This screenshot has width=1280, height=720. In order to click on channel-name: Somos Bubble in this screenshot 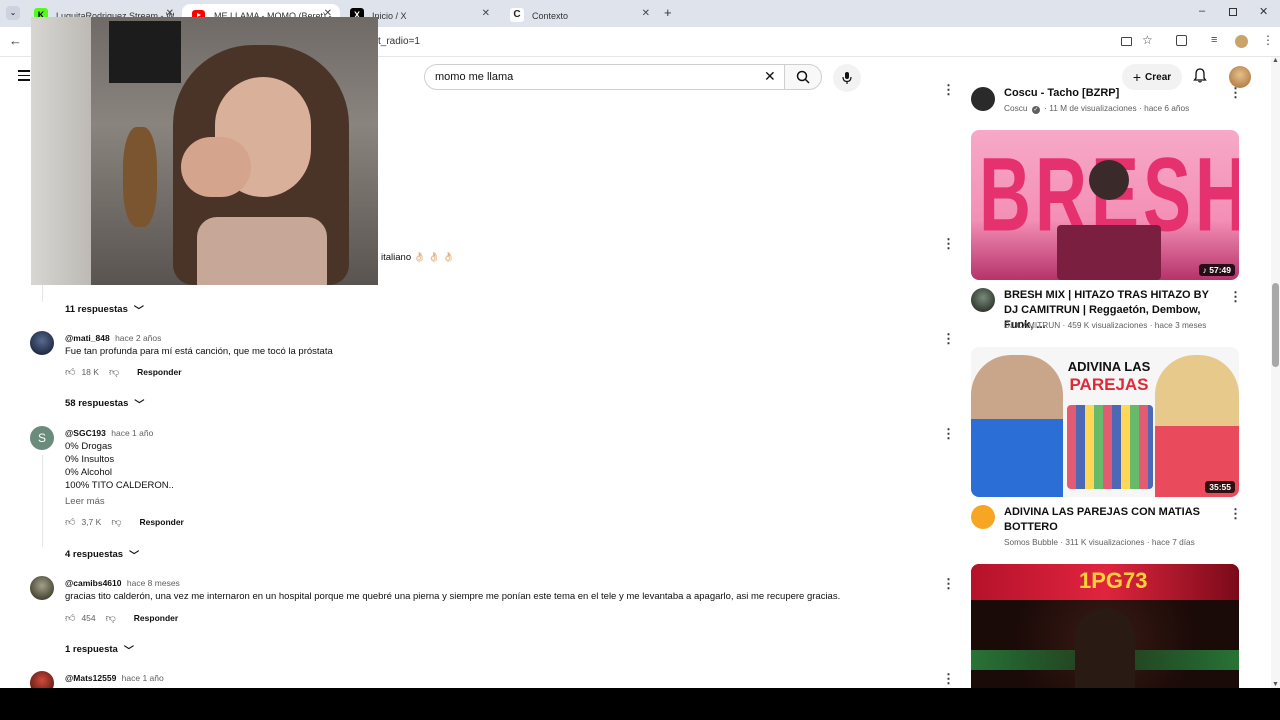, I will do `click(1031, 542)`.